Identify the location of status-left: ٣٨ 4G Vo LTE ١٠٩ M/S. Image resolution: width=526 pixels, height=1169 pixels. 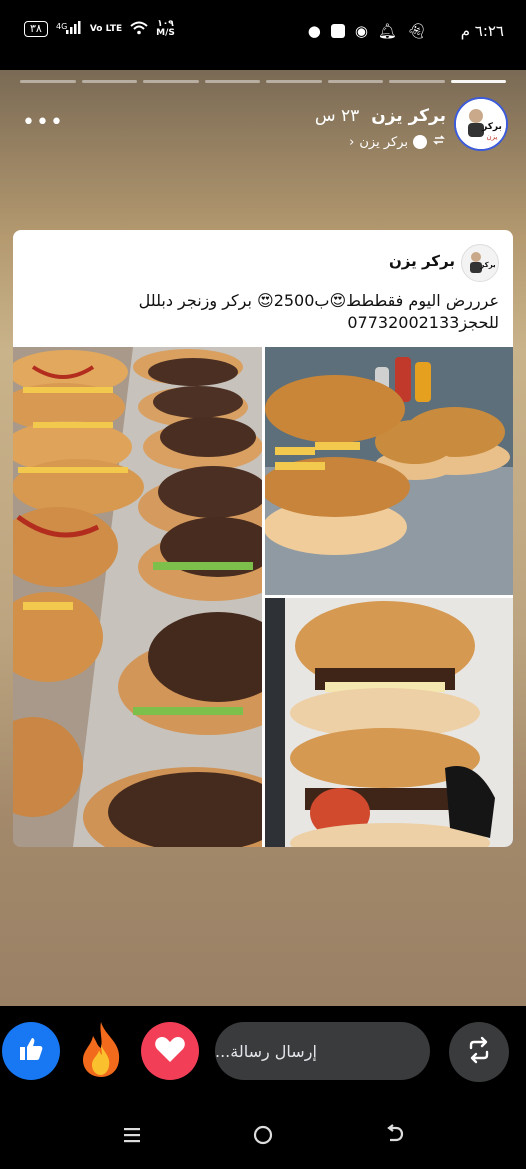
(99, 29).